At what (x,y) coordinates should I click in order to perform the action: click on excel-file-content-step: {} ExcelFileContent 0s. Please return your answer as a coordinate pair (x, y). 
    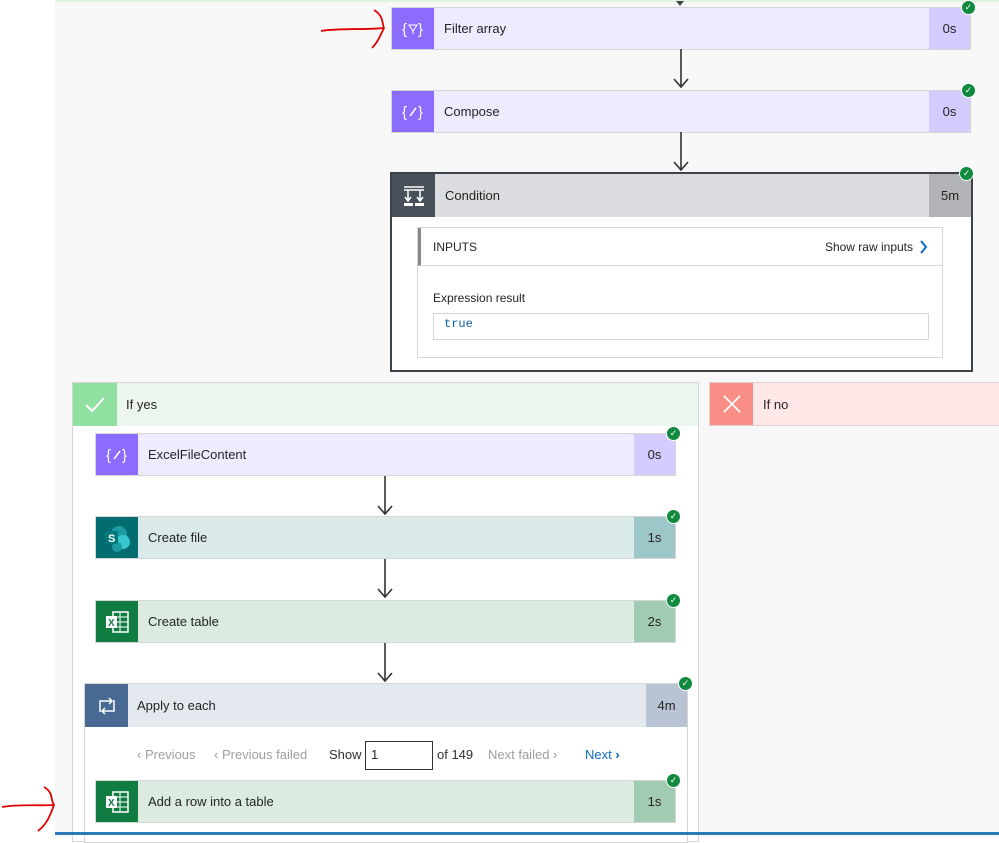
    Looking at the image, I should click on (385, 454).